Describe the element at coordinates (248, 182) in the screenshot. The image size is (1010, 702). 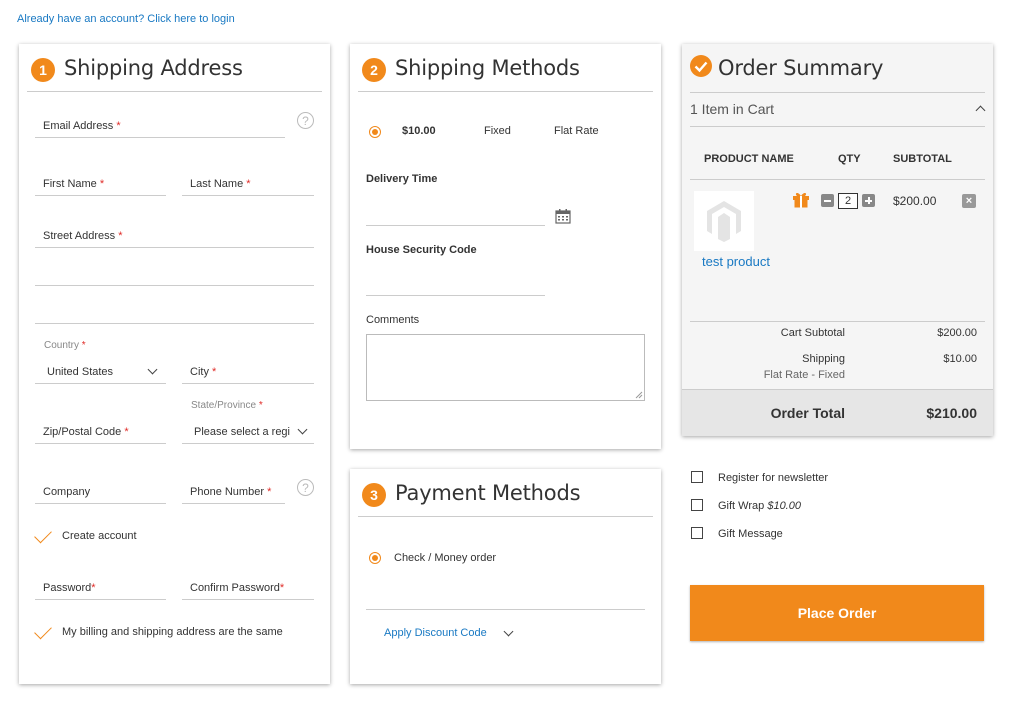
I see `last-name-field: Last Name *` at that location.